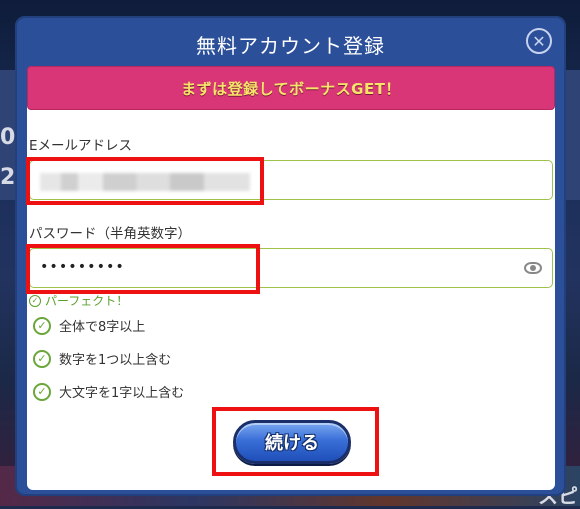 The width and height of the screenshot is (580, 509). I want to click on promo-banner: まずは登録してボーナスGET！, so click(291, 88).